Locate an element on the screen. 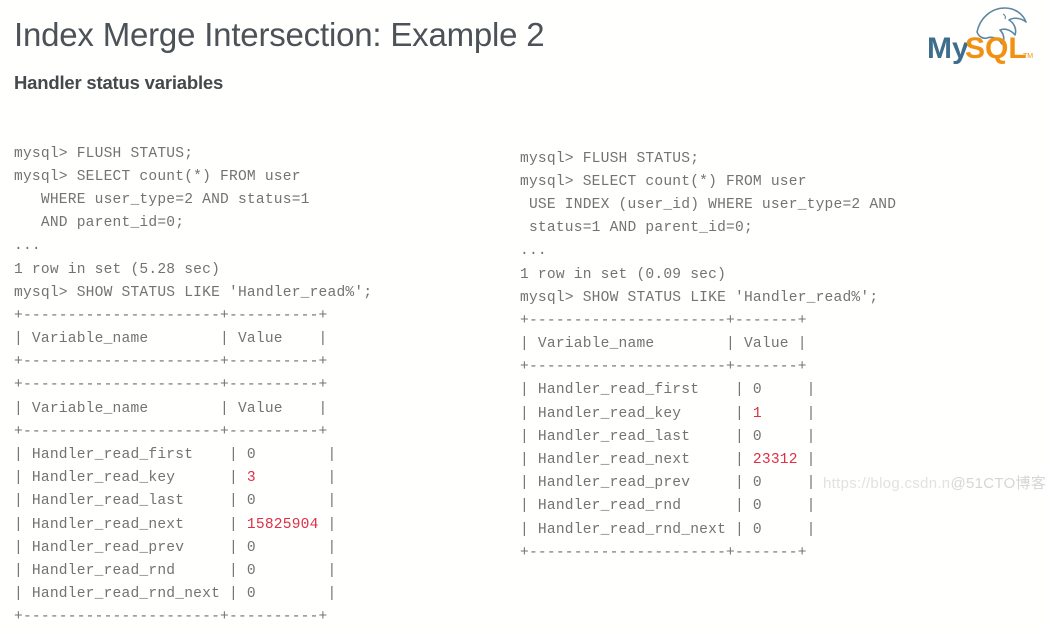 The image size is (1045, 630). mysql-trademark-icon: TM is located at coordinates (1028, 56).